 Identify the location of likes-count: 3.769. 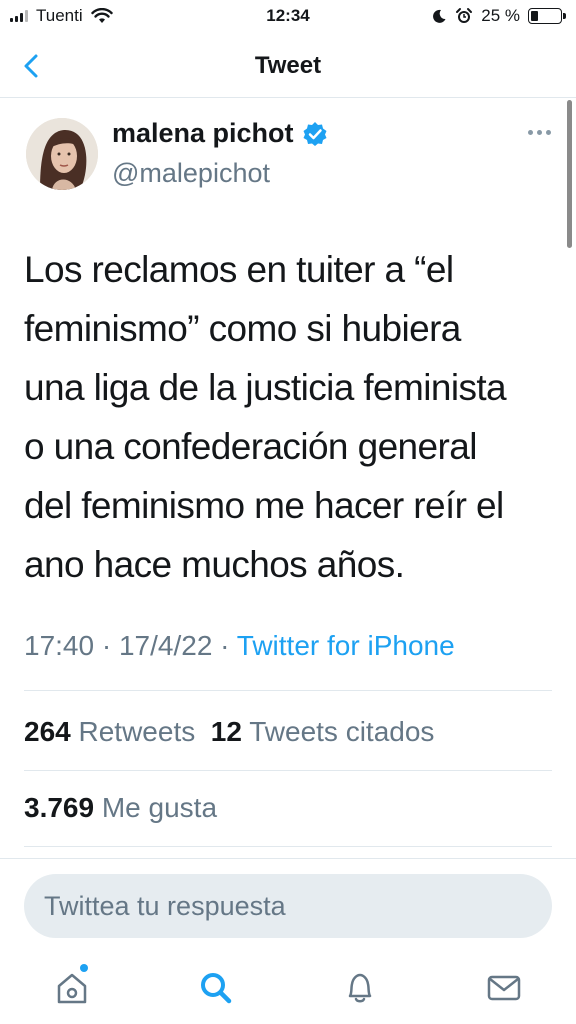
(59, 807).